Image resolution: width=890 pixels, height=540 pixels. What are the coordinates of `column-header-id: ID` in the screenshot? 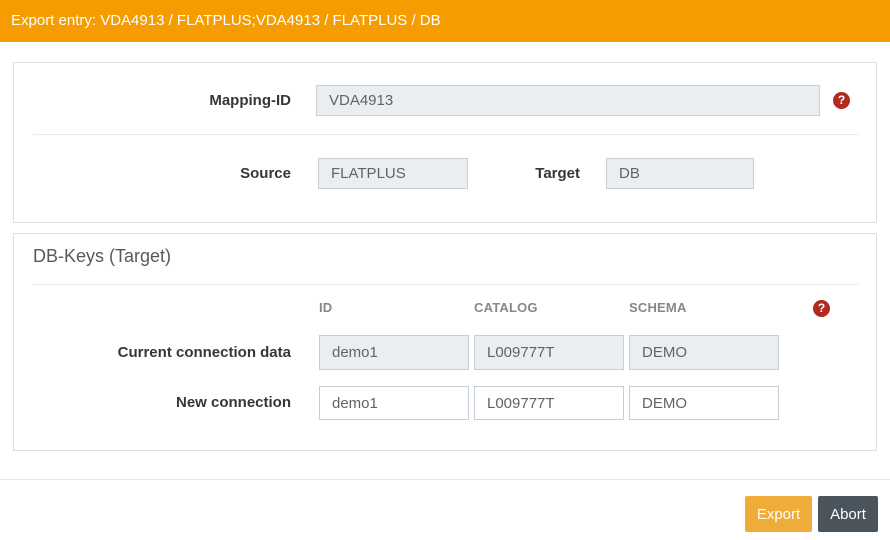 It's located at (326, 307).